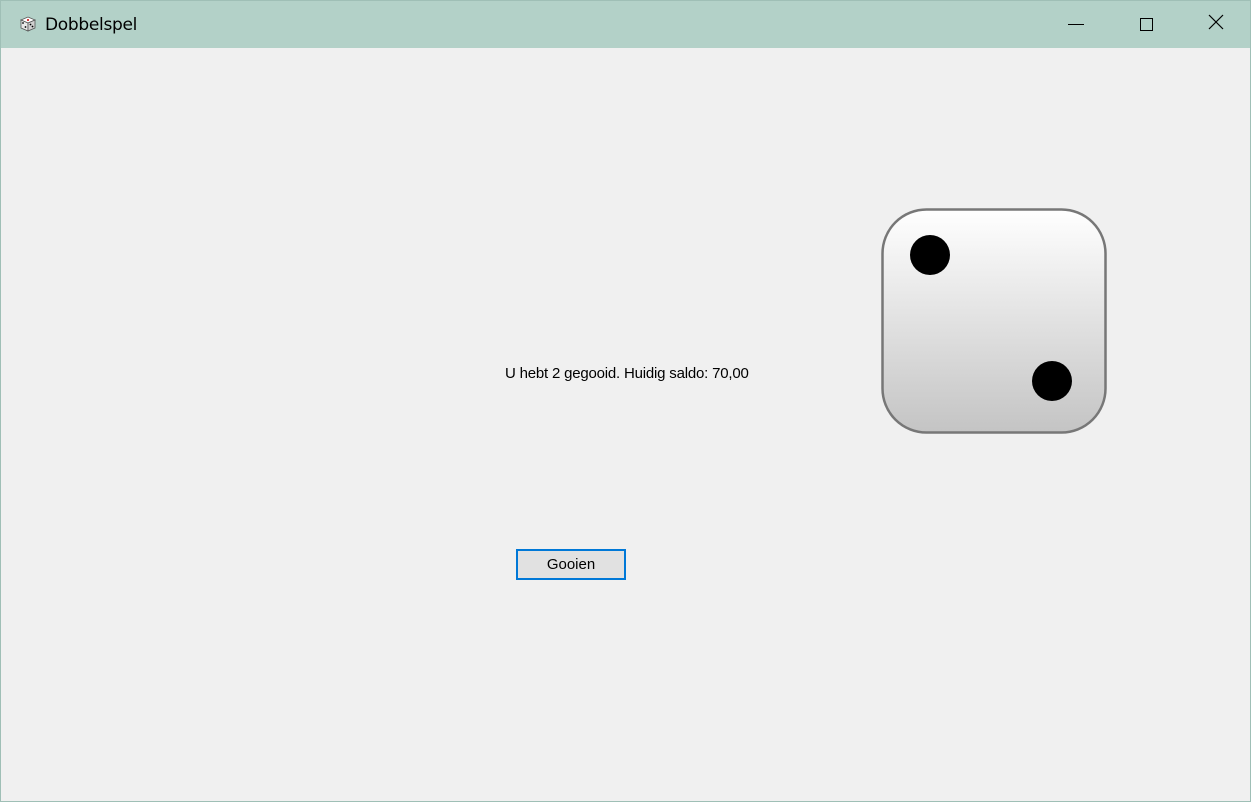 Image resolution: width=1251 pixels, height=802 pixels. I want to click on maximize-icon, so click(1146, 24).